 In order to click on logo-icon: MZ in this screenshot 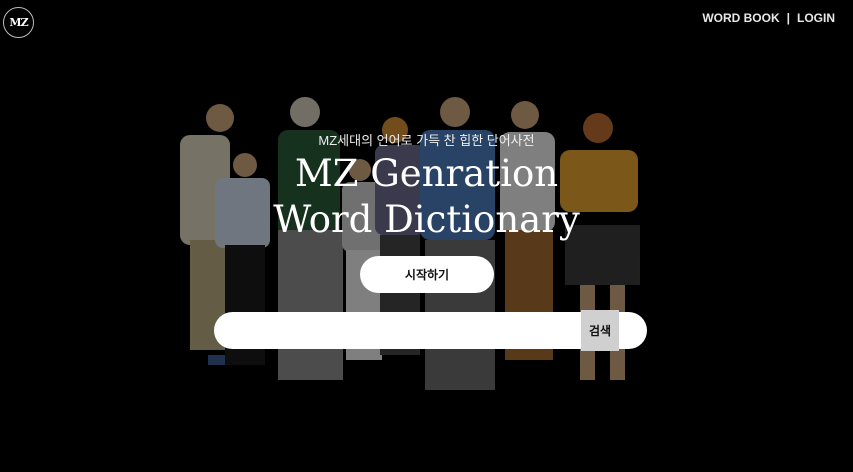, I will do `click(18, 22)`.